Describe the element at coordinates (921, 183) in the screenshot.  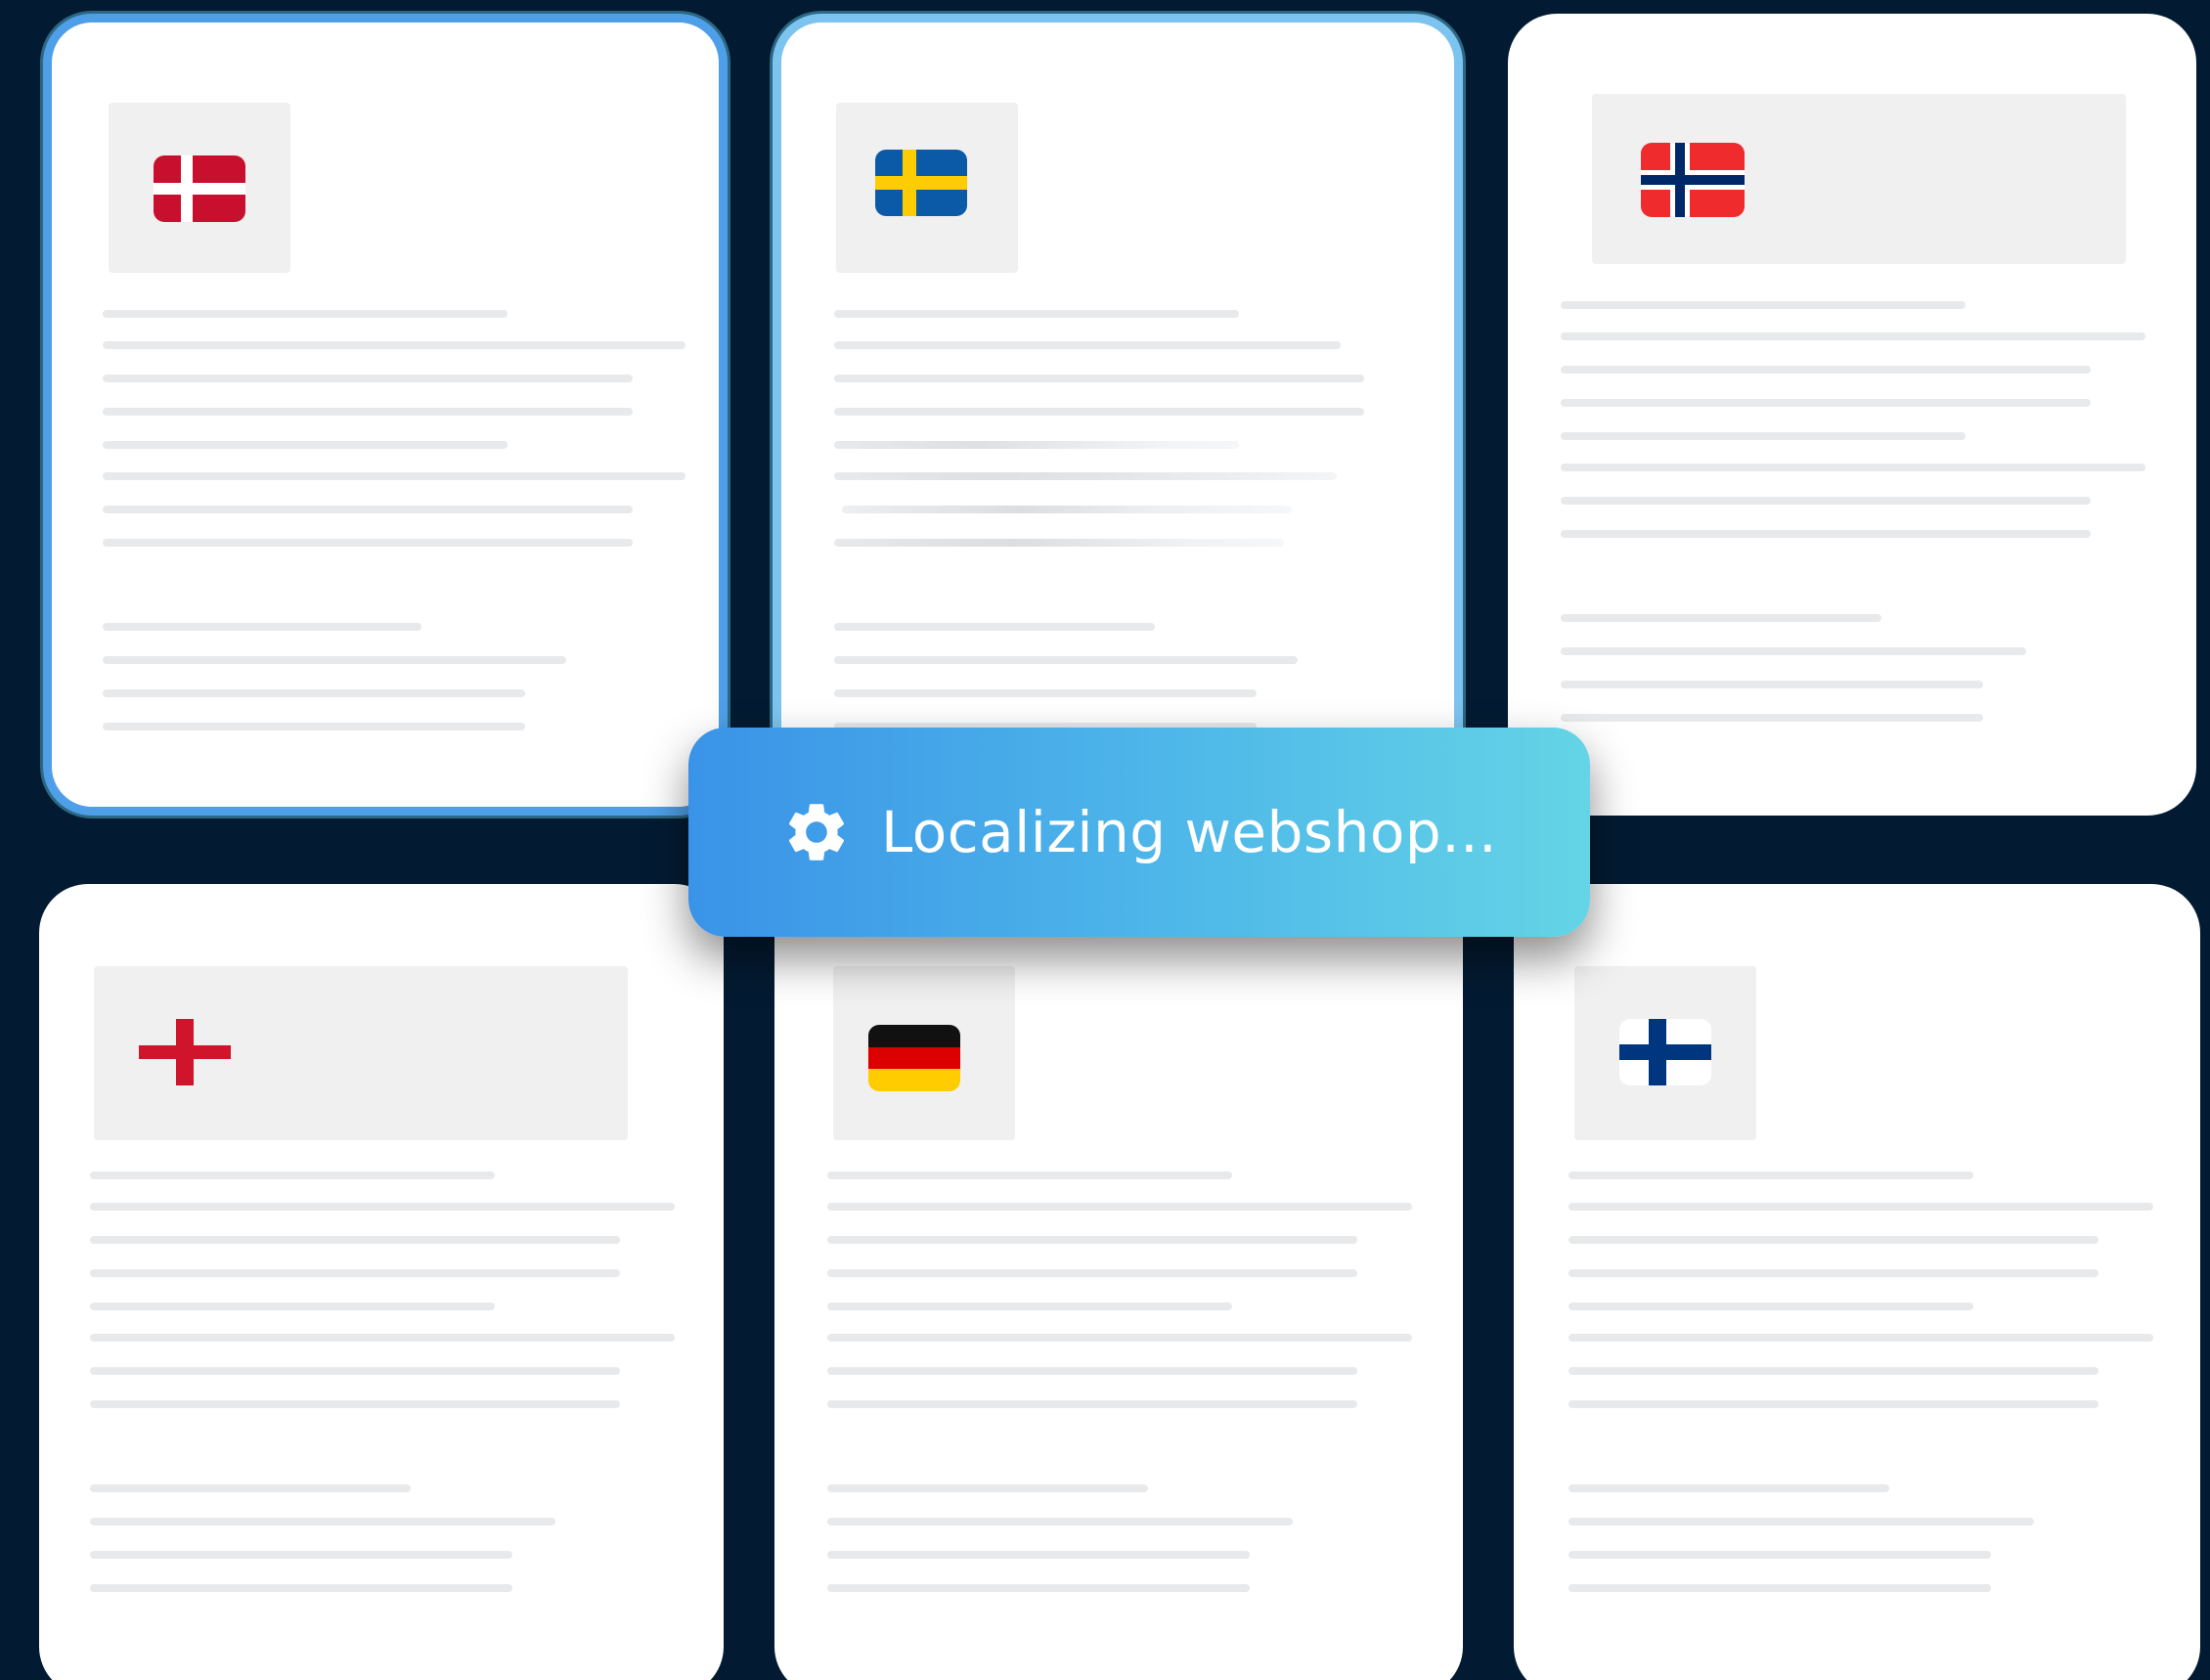
I see `flag-sweden-icon` at that location.